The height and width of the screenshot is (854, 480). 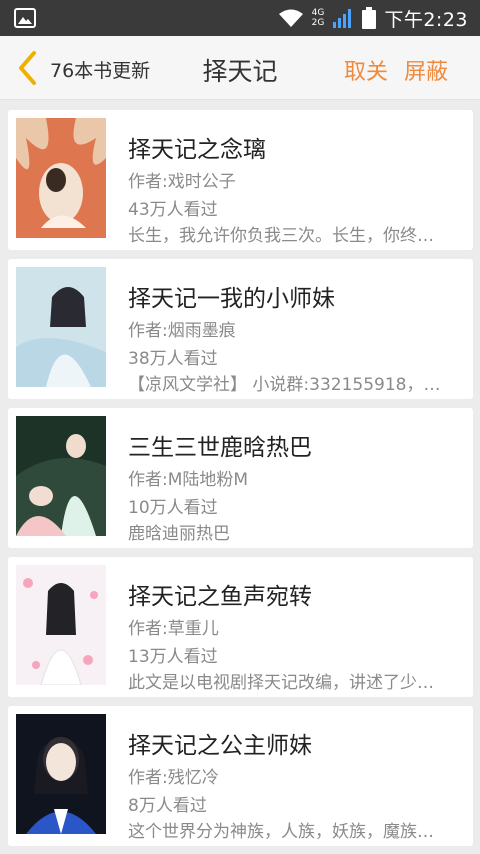 I want to click on book-title: 择天记一我的小师妹, so click(x=231, y=299).